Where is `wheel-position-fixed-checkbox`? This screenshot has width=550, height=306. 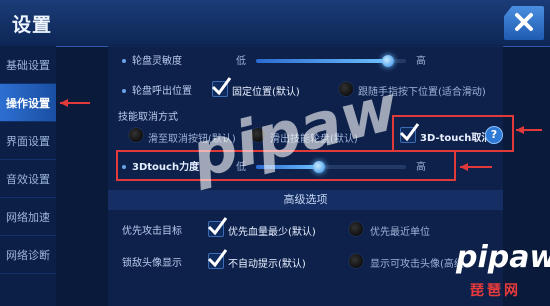
wheel-position-fixed-checkbox is located at coordinates (221, 87).